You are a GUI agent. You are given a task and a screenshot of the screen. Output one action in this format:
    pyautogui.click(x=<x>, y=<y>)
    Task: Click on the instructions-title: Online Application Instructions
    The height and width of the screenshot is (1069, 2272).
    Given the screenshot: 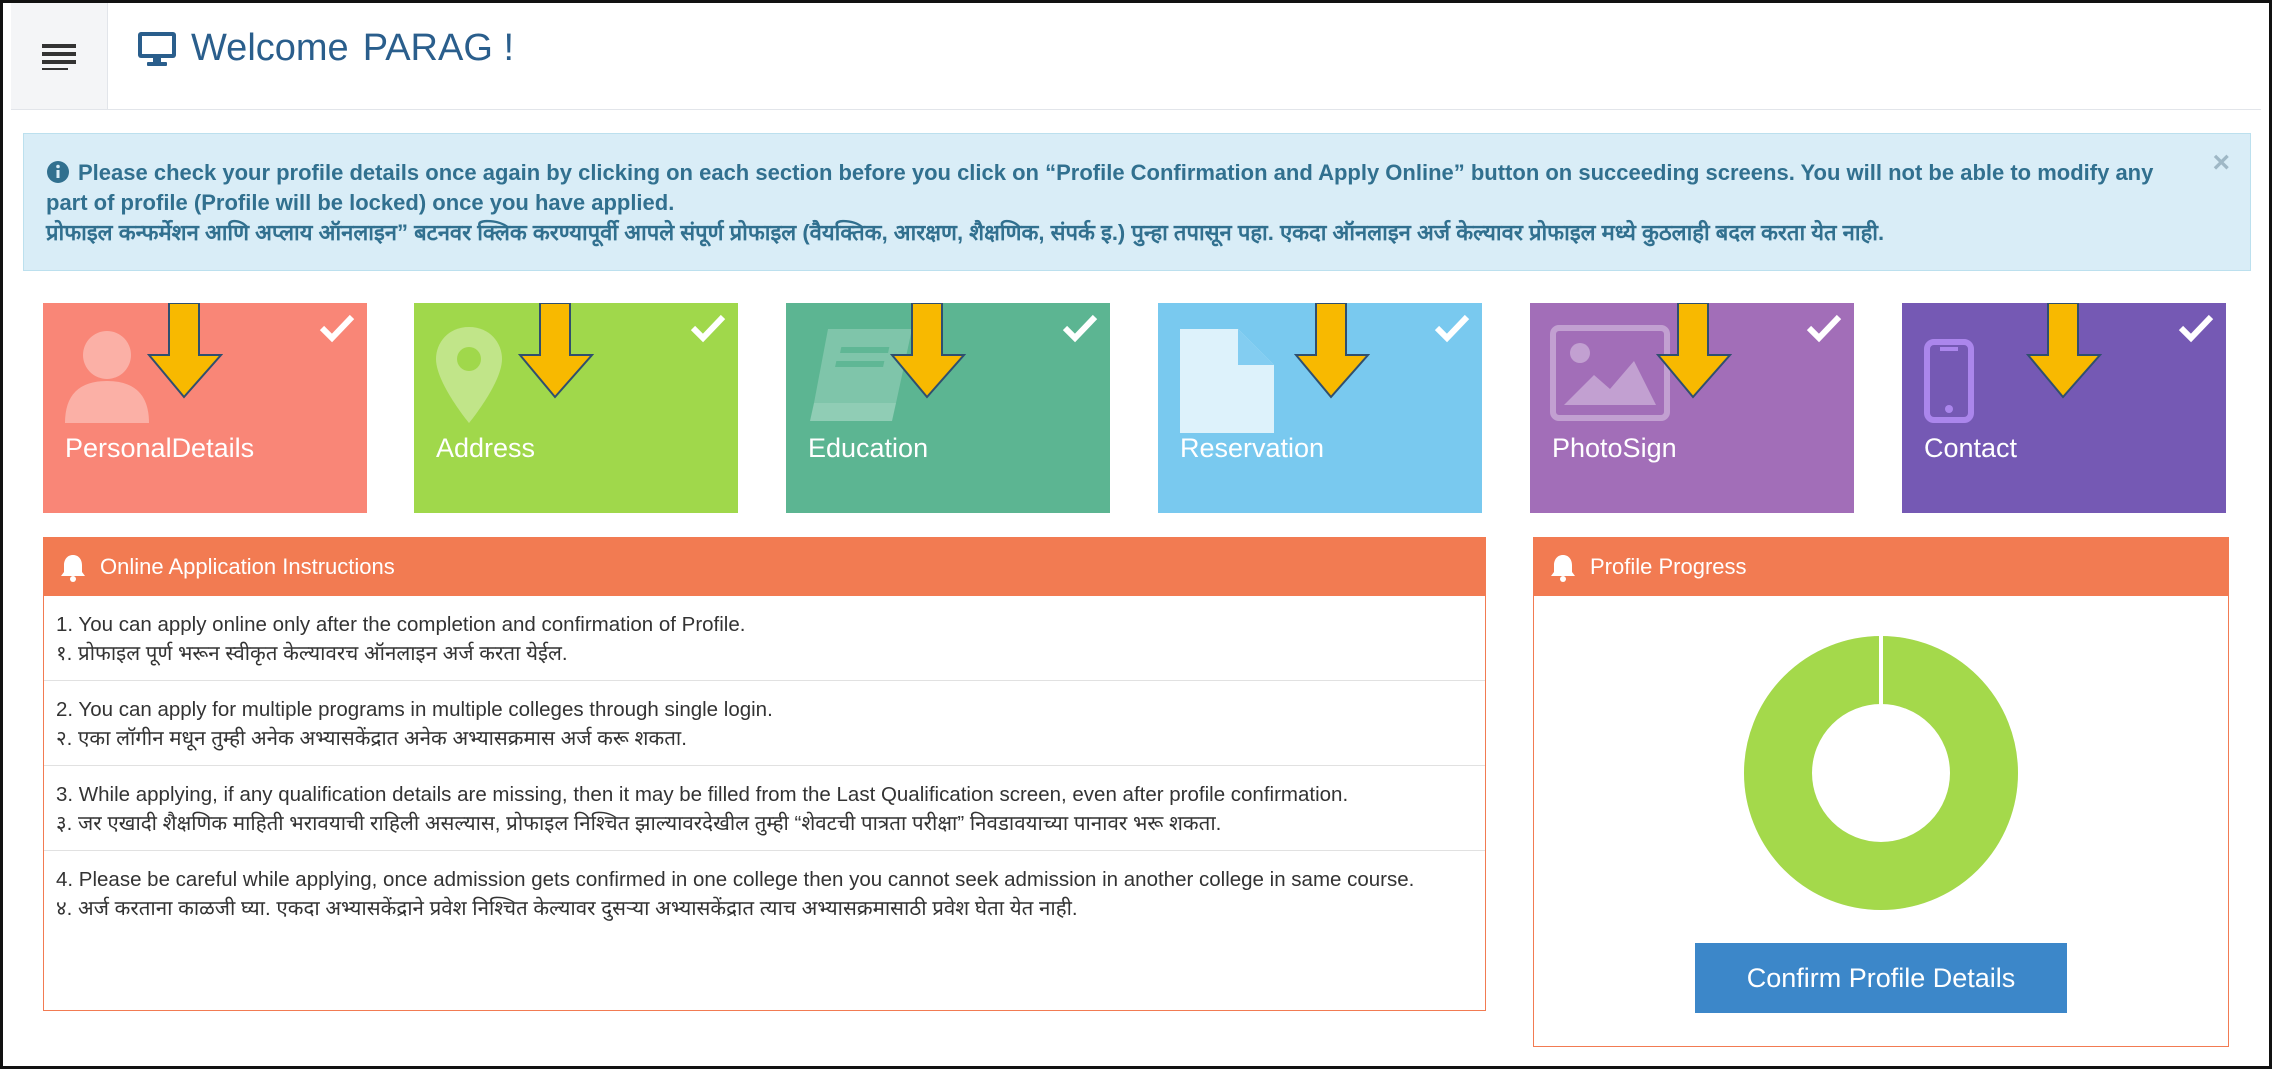 What is the action you would take?
    pyautogui.click(x=247, y=566)
    